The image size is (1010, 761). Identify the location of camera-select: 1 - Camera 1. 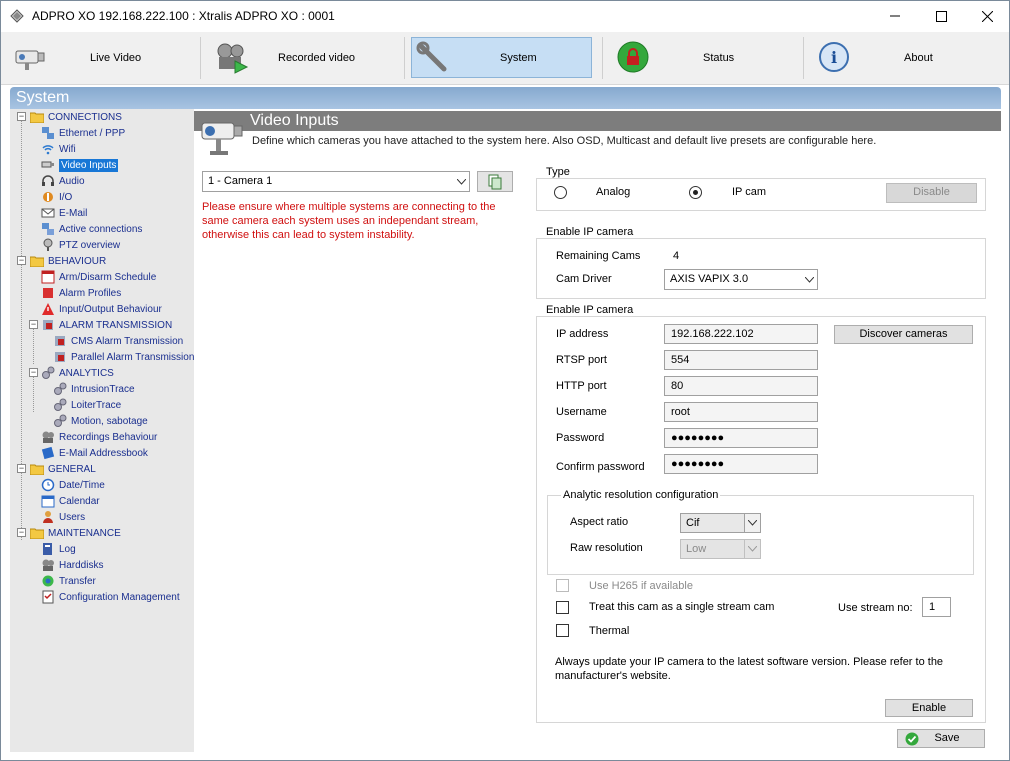
(336, 181).